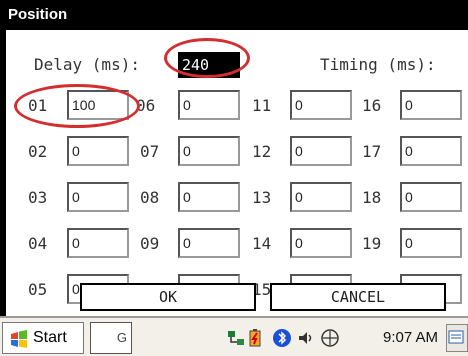  Describe the element at coordinates (150, 151) in the screenshot. I see `channel-number: 07` at that location.